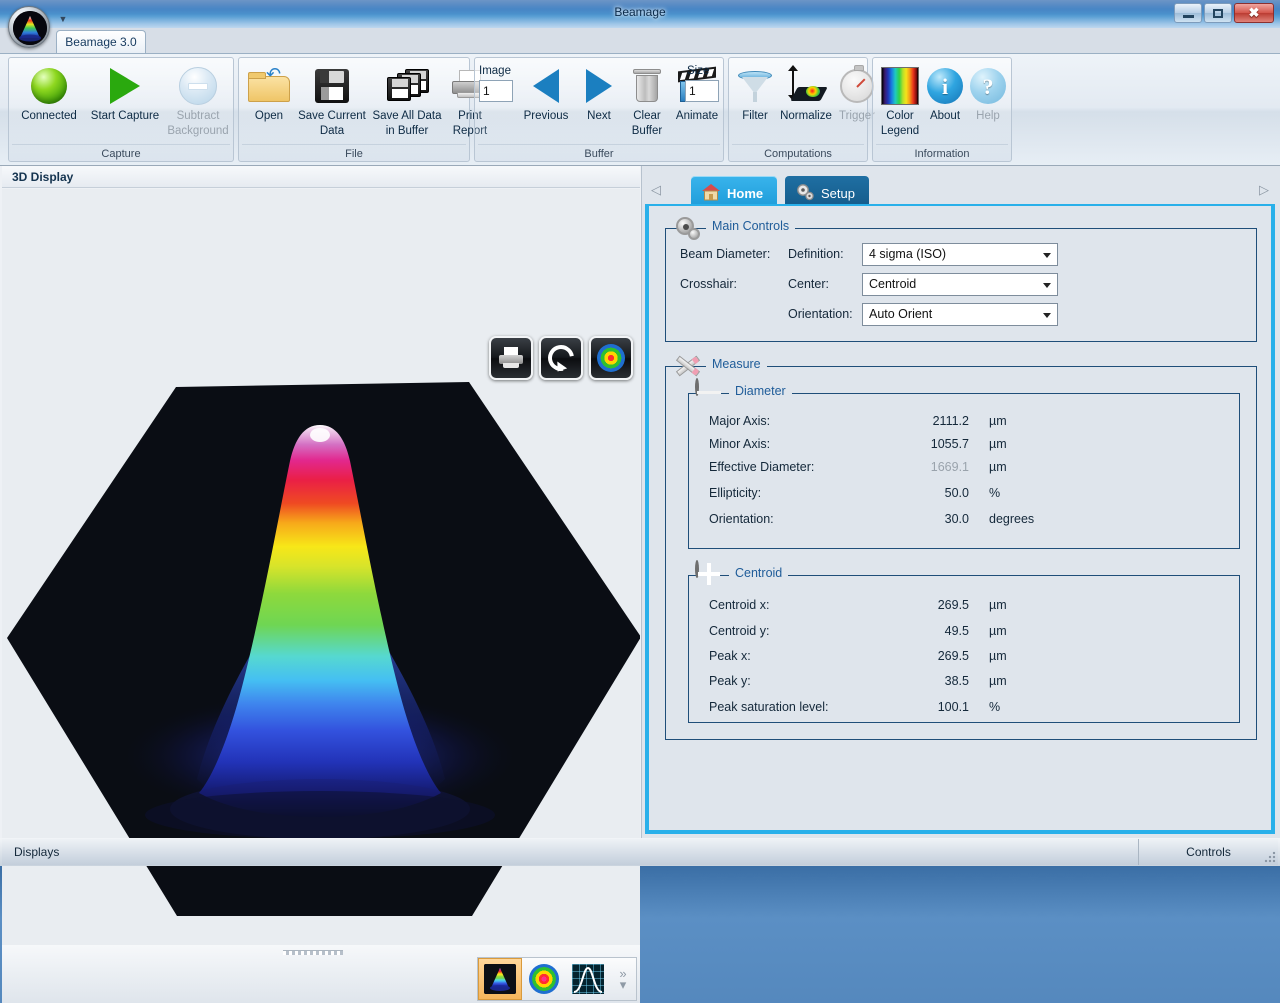  What do you see at coordinates (1208, 852) in the screenshot?
I see `status-controls: Controls` at bounding box center [1208, 852].